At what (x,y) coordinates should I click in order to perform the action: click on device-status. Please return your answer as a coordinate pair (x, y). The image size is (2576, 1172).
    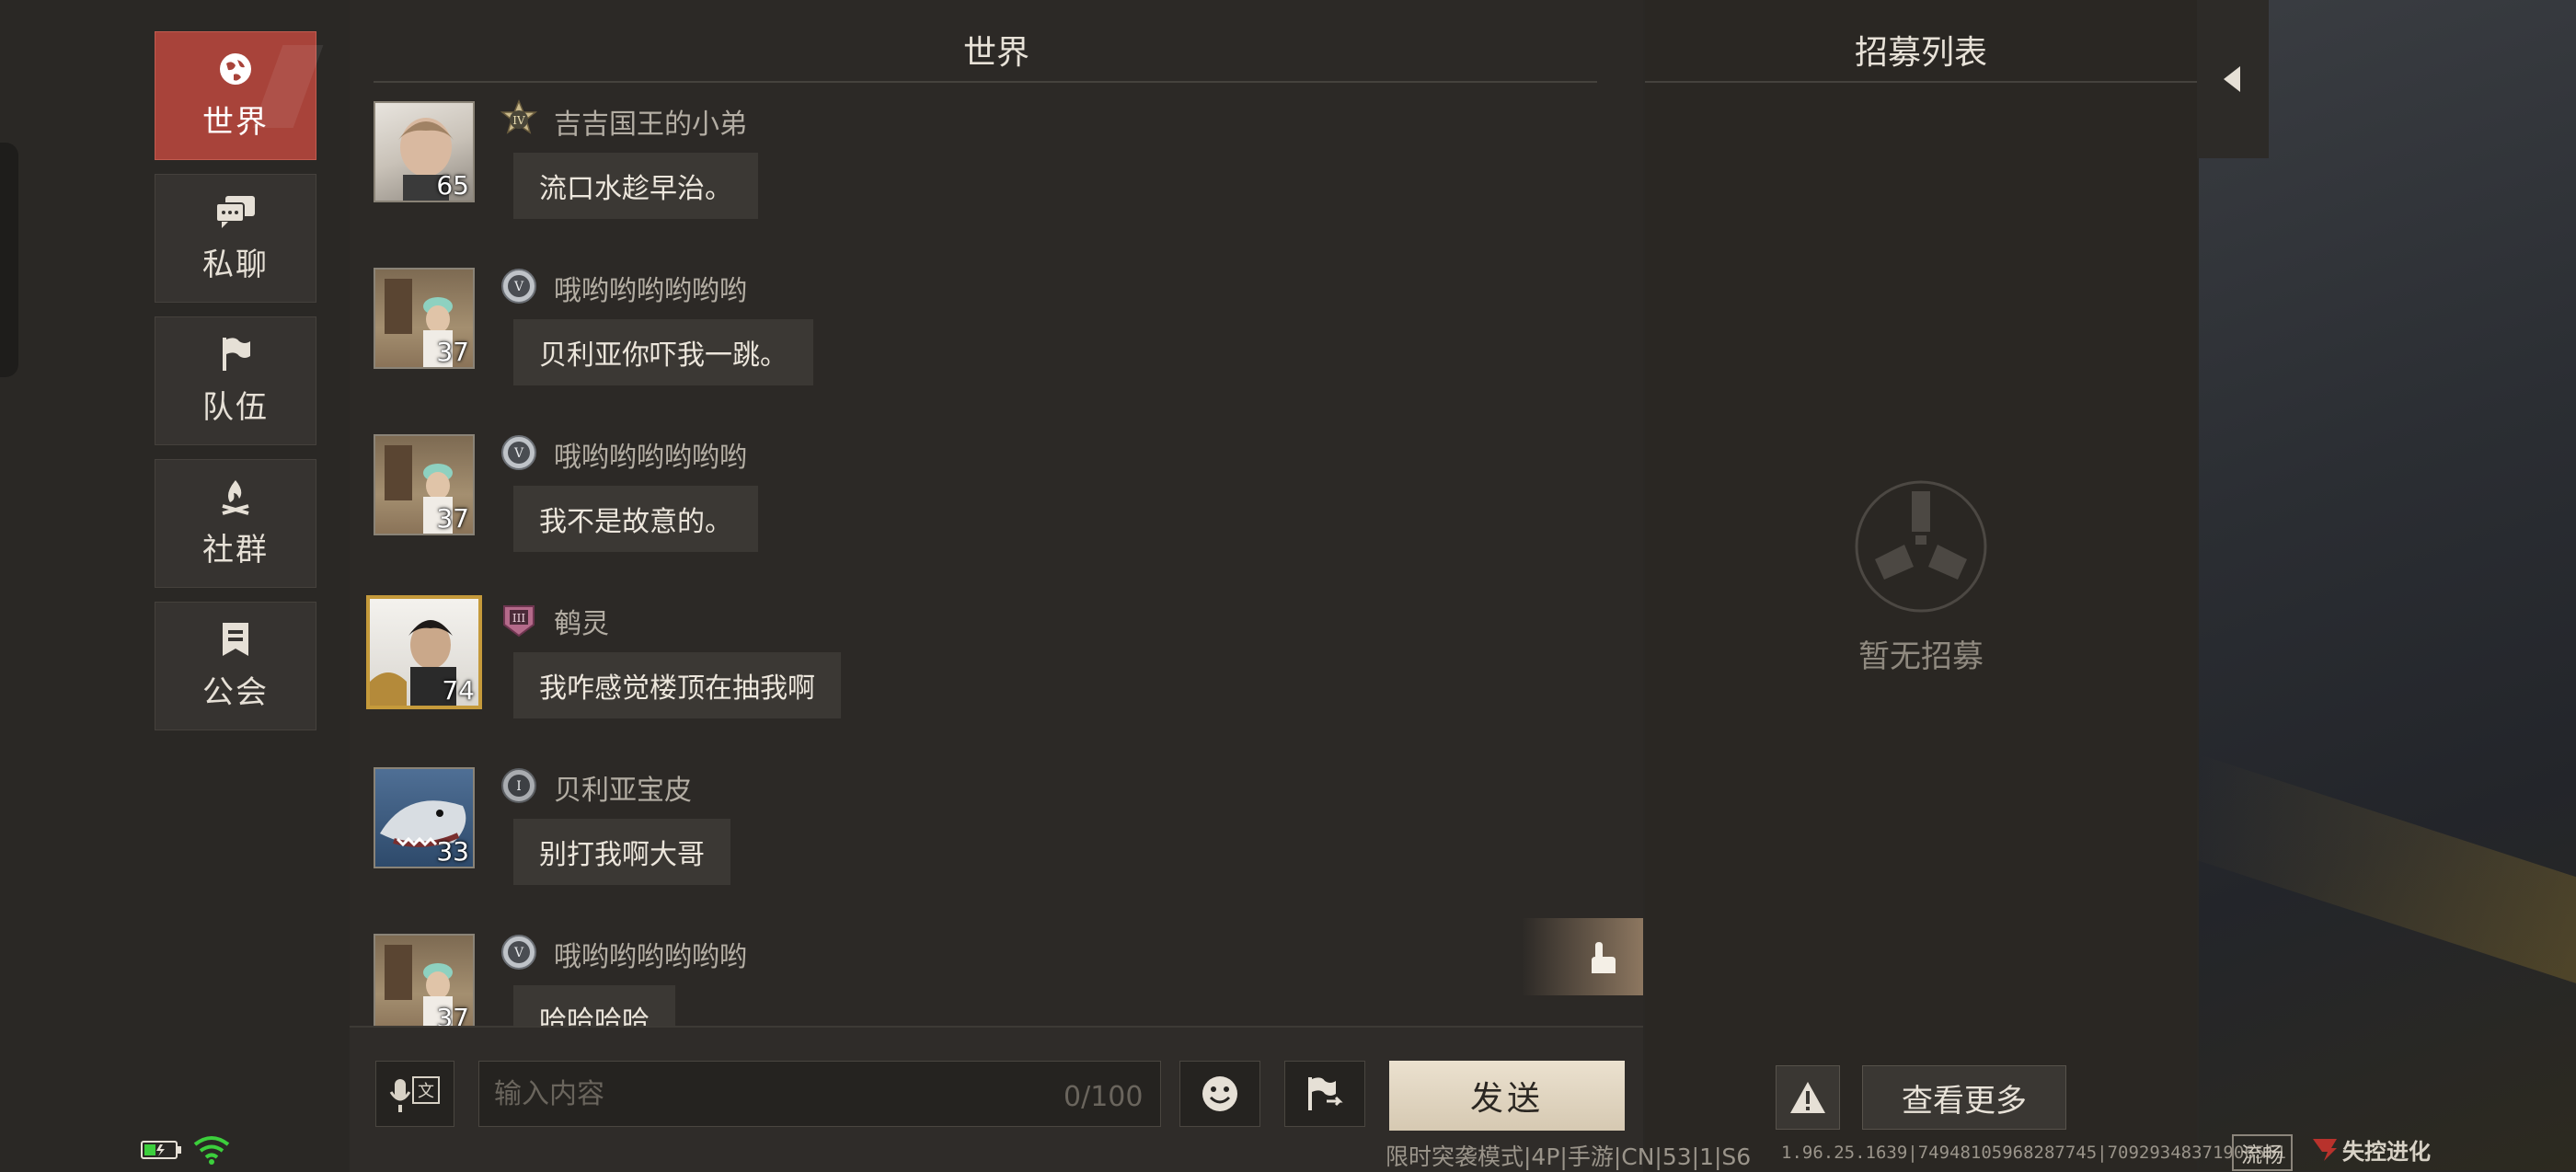
    Looking at the image, I should click on (185, 1150).